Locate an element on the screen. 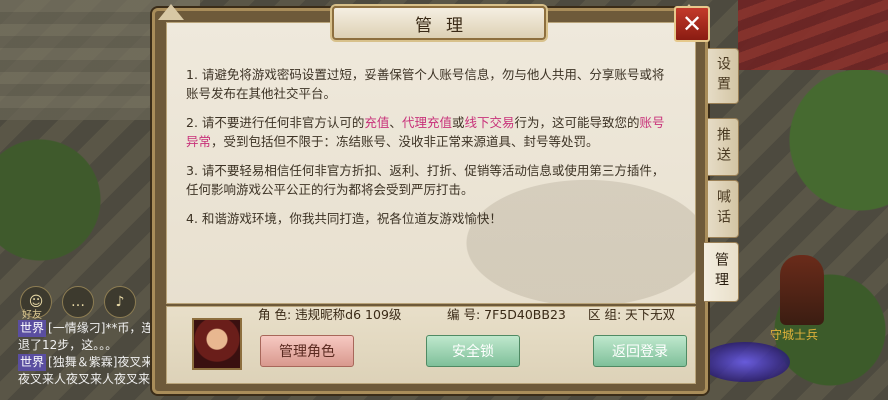 This screenshot has height=400, width=888. character-avatar is located at coordinates (217, 344).